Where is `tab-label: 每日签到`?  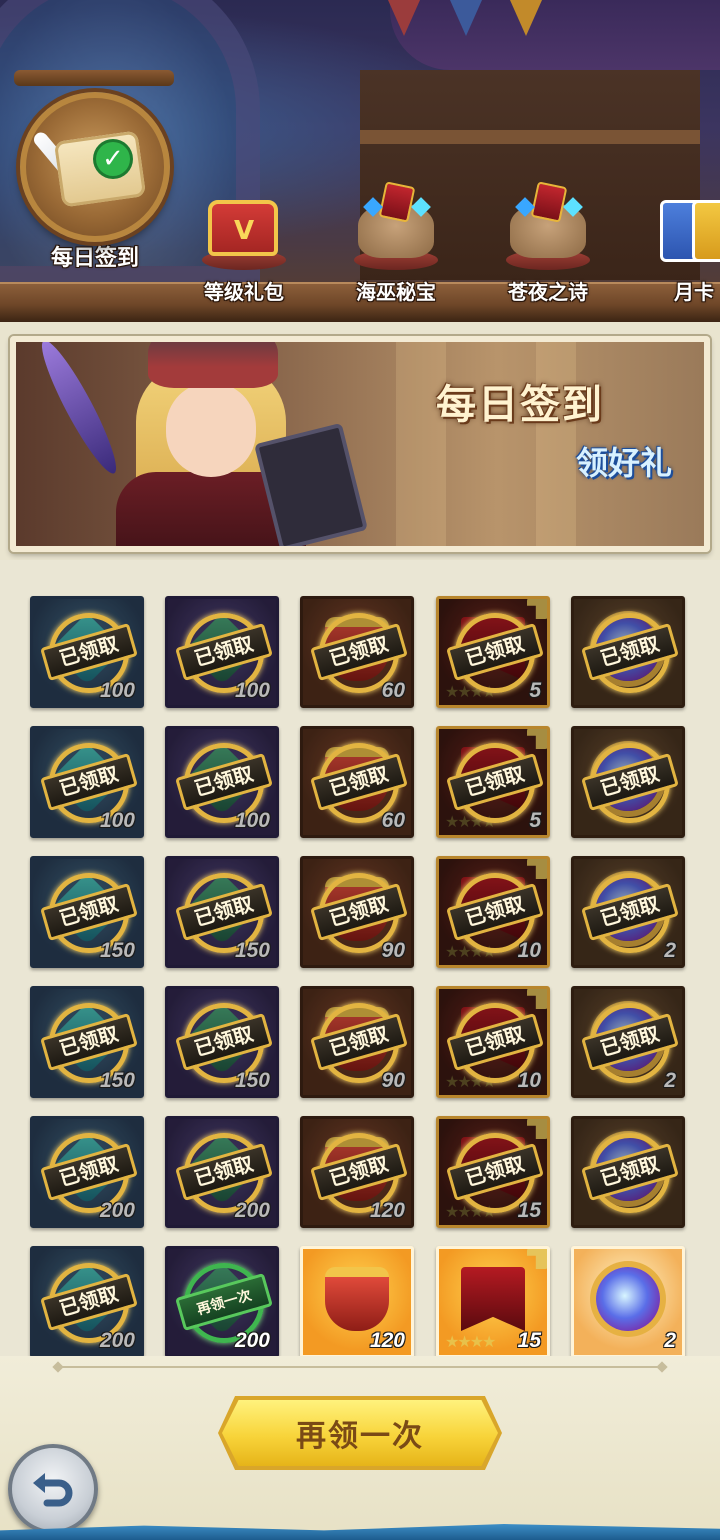 tab-label: 每日签到 is located at coordinates (94, 257).